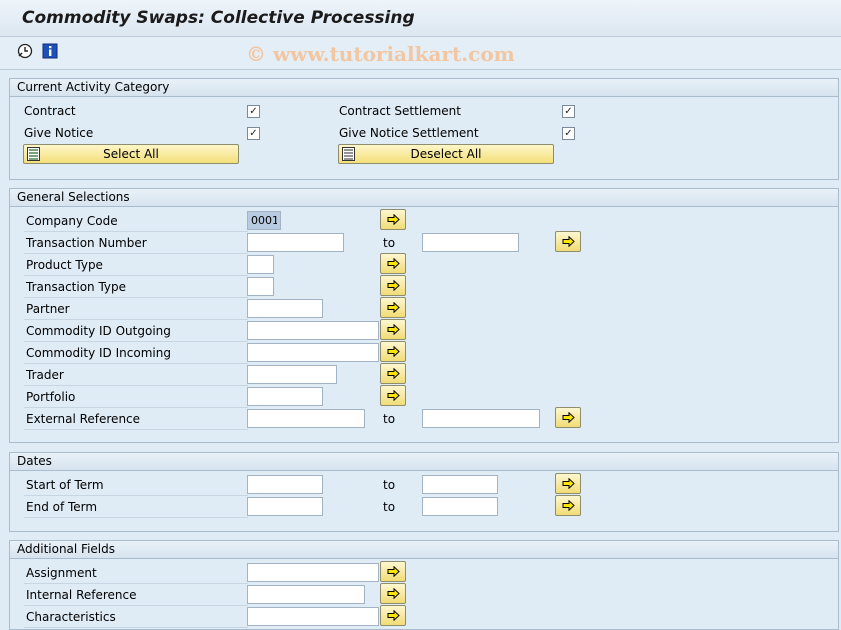 The width and height of the screenshot is (841, 630). I want to click on partner-multiple-button, so click(393, 307).